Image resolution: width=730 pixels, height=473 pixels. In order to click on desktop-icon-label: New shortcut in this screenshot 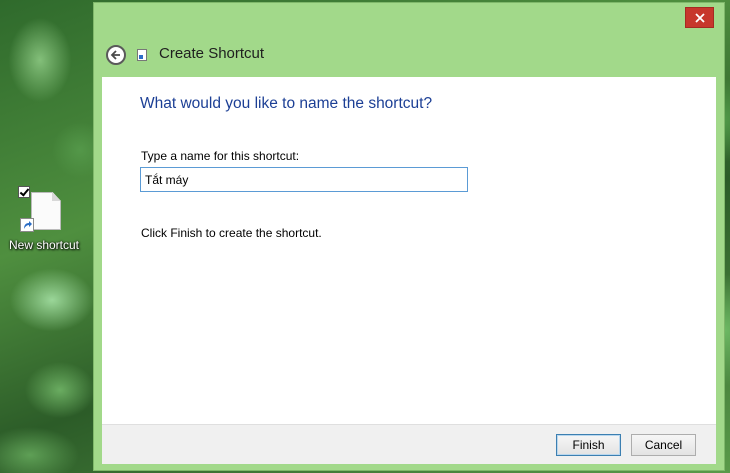, I will do `click(44, 245)`.